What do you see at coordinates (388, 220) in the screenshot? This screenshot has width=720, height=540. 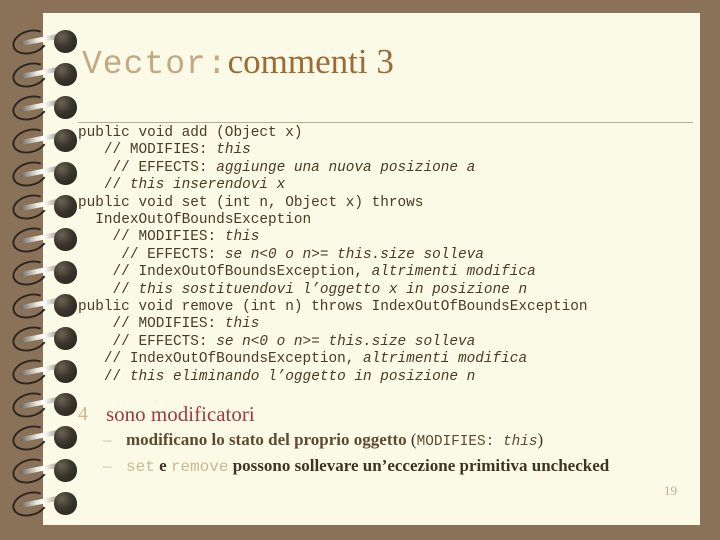 I see `code-line: IndexOutOfBoundsException` at bounding box center [388, 220].